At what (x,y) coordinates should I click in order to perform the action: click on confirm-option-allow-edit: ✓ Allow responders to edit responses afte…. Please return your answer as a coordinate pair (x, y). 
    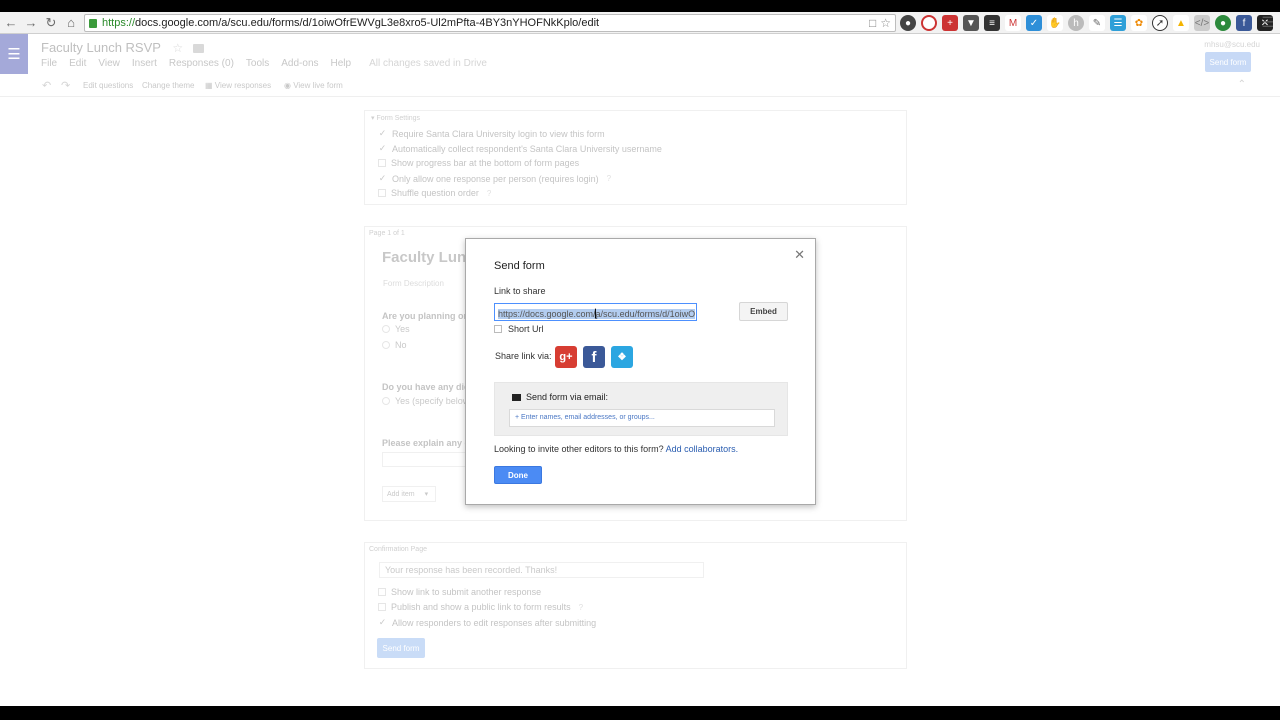
    Looking at the image, I should click on (487, 622).